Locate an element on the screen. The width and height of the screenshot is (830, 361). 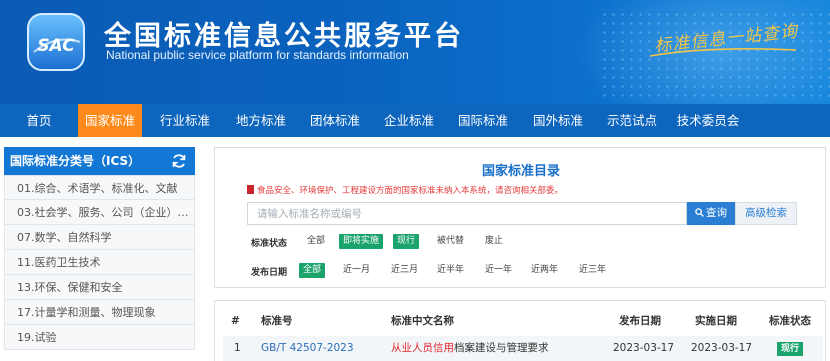
sidebar-header: 国际标准分类号（ICS） is located at coordinates (99, 161).